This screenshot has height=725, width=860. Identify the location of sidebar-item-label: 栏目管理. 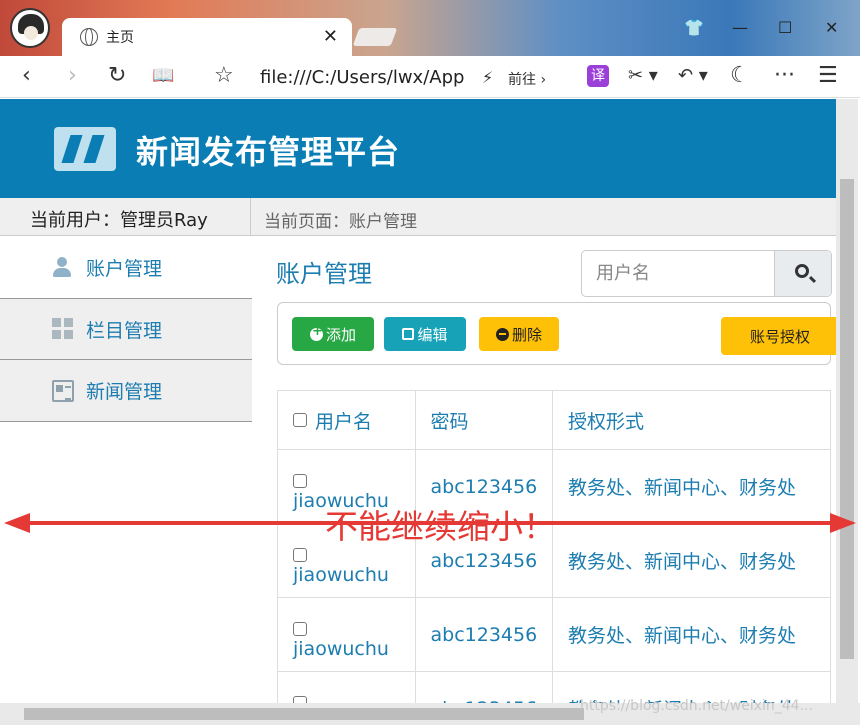
(124, 330).